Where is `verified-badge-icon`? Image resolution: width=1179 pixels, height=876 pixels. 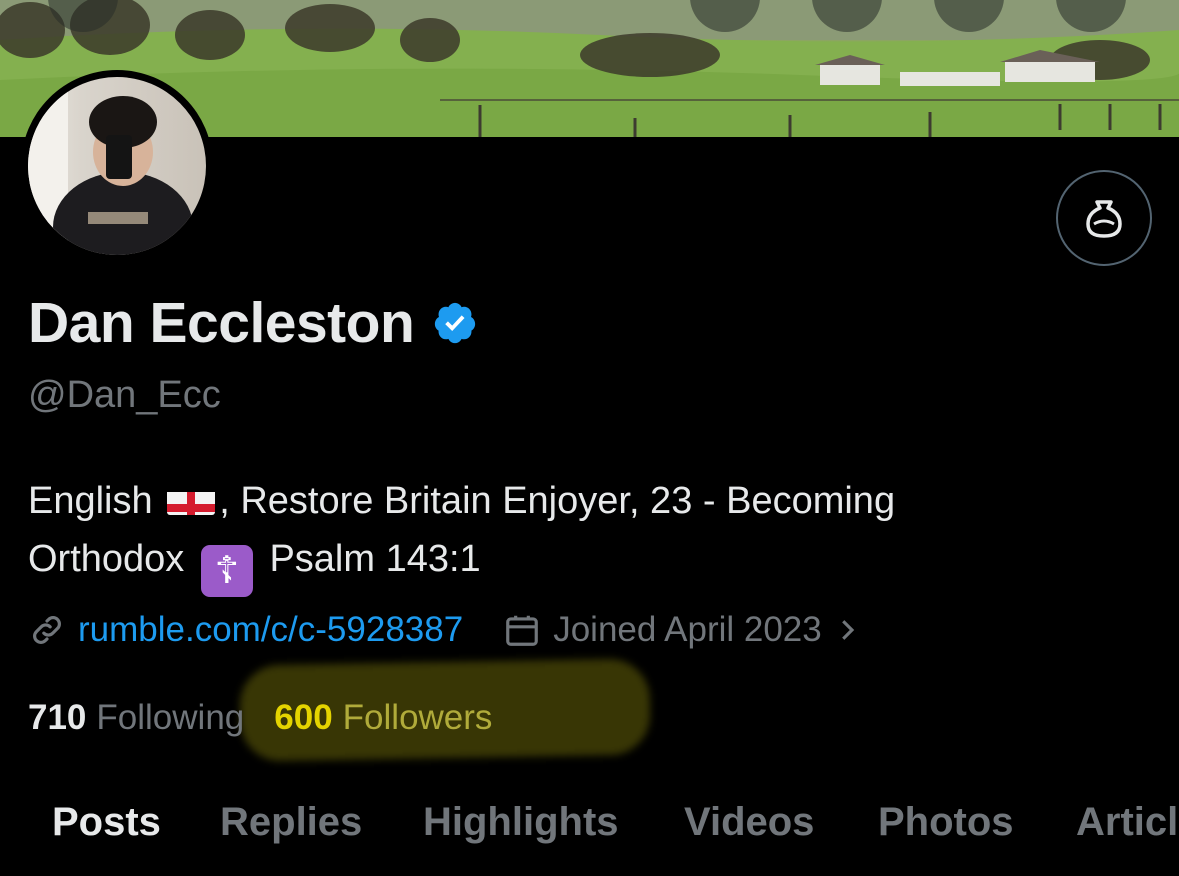 verified-badge-icon is located at coordinates (455, 323).